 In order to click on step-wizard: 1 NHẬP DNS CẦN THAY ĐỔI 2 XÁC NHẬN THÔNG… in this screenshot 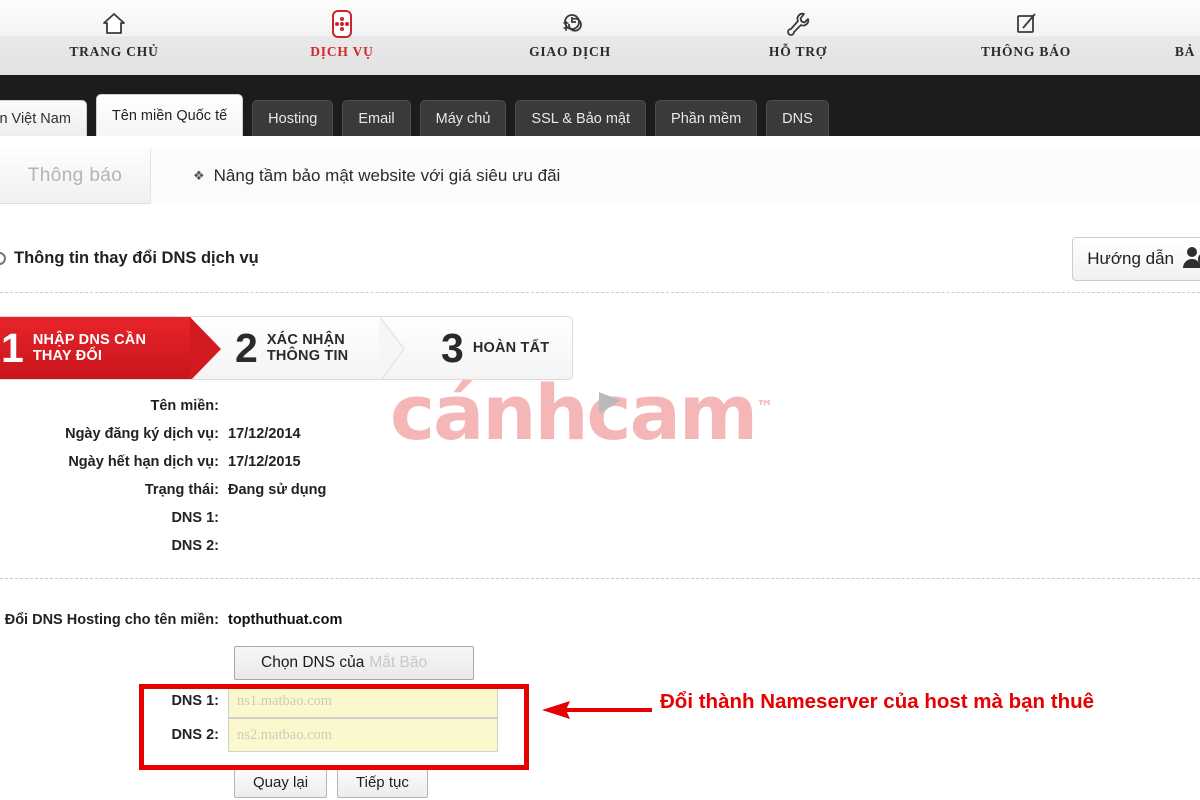, I will do `click(286, 348)`.